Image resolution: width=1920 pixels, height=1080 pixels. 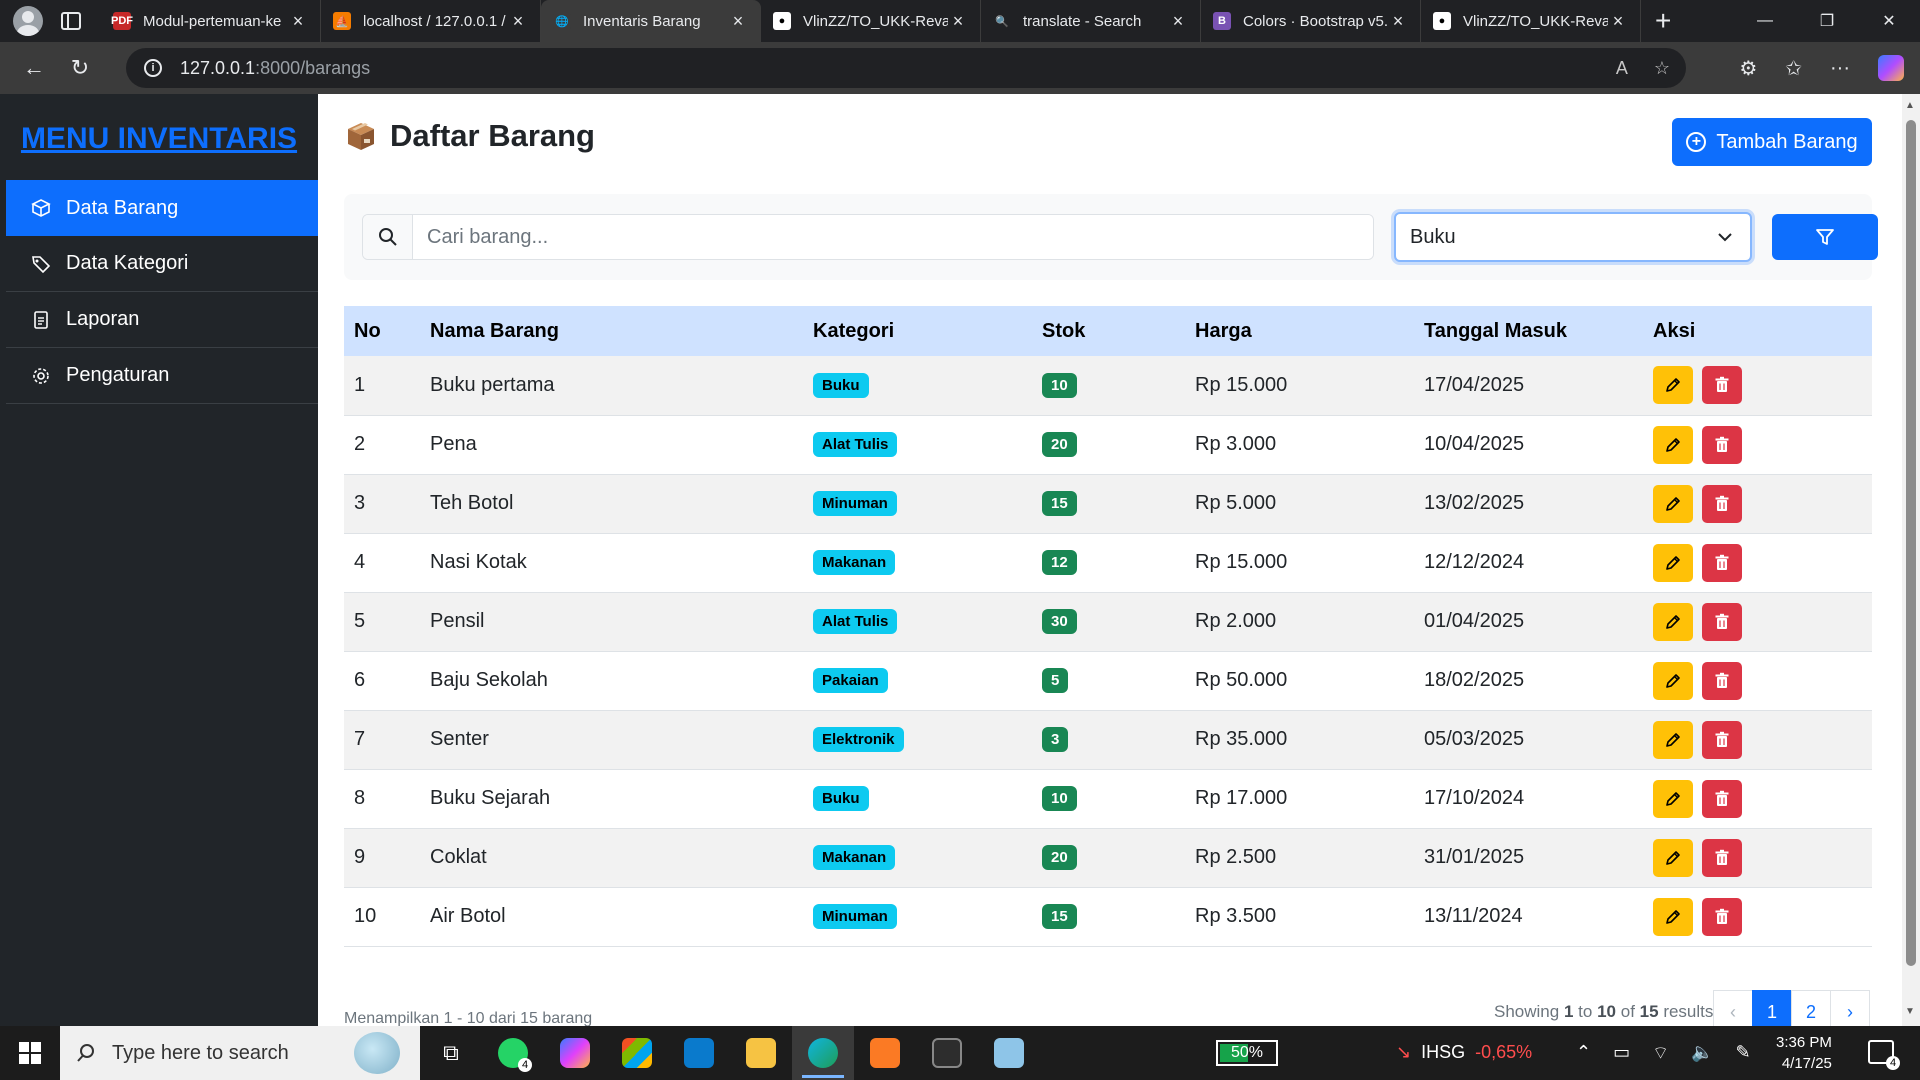 What do you see at coordinates (1311, 21) in the screenshot?
I see `browser-tab: B Colors · Bootstrap v5. ×` at bounding box center [1311, 21].